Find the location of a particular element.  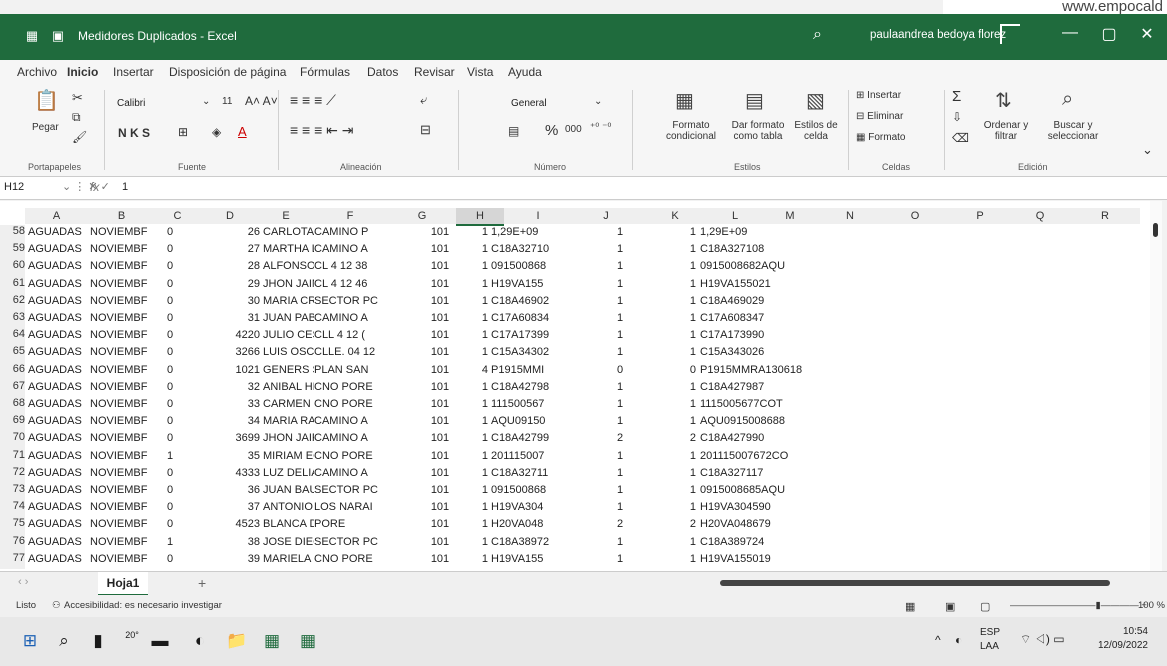

merge-center-icon: ⊟ is located at coordinates (425, 130).